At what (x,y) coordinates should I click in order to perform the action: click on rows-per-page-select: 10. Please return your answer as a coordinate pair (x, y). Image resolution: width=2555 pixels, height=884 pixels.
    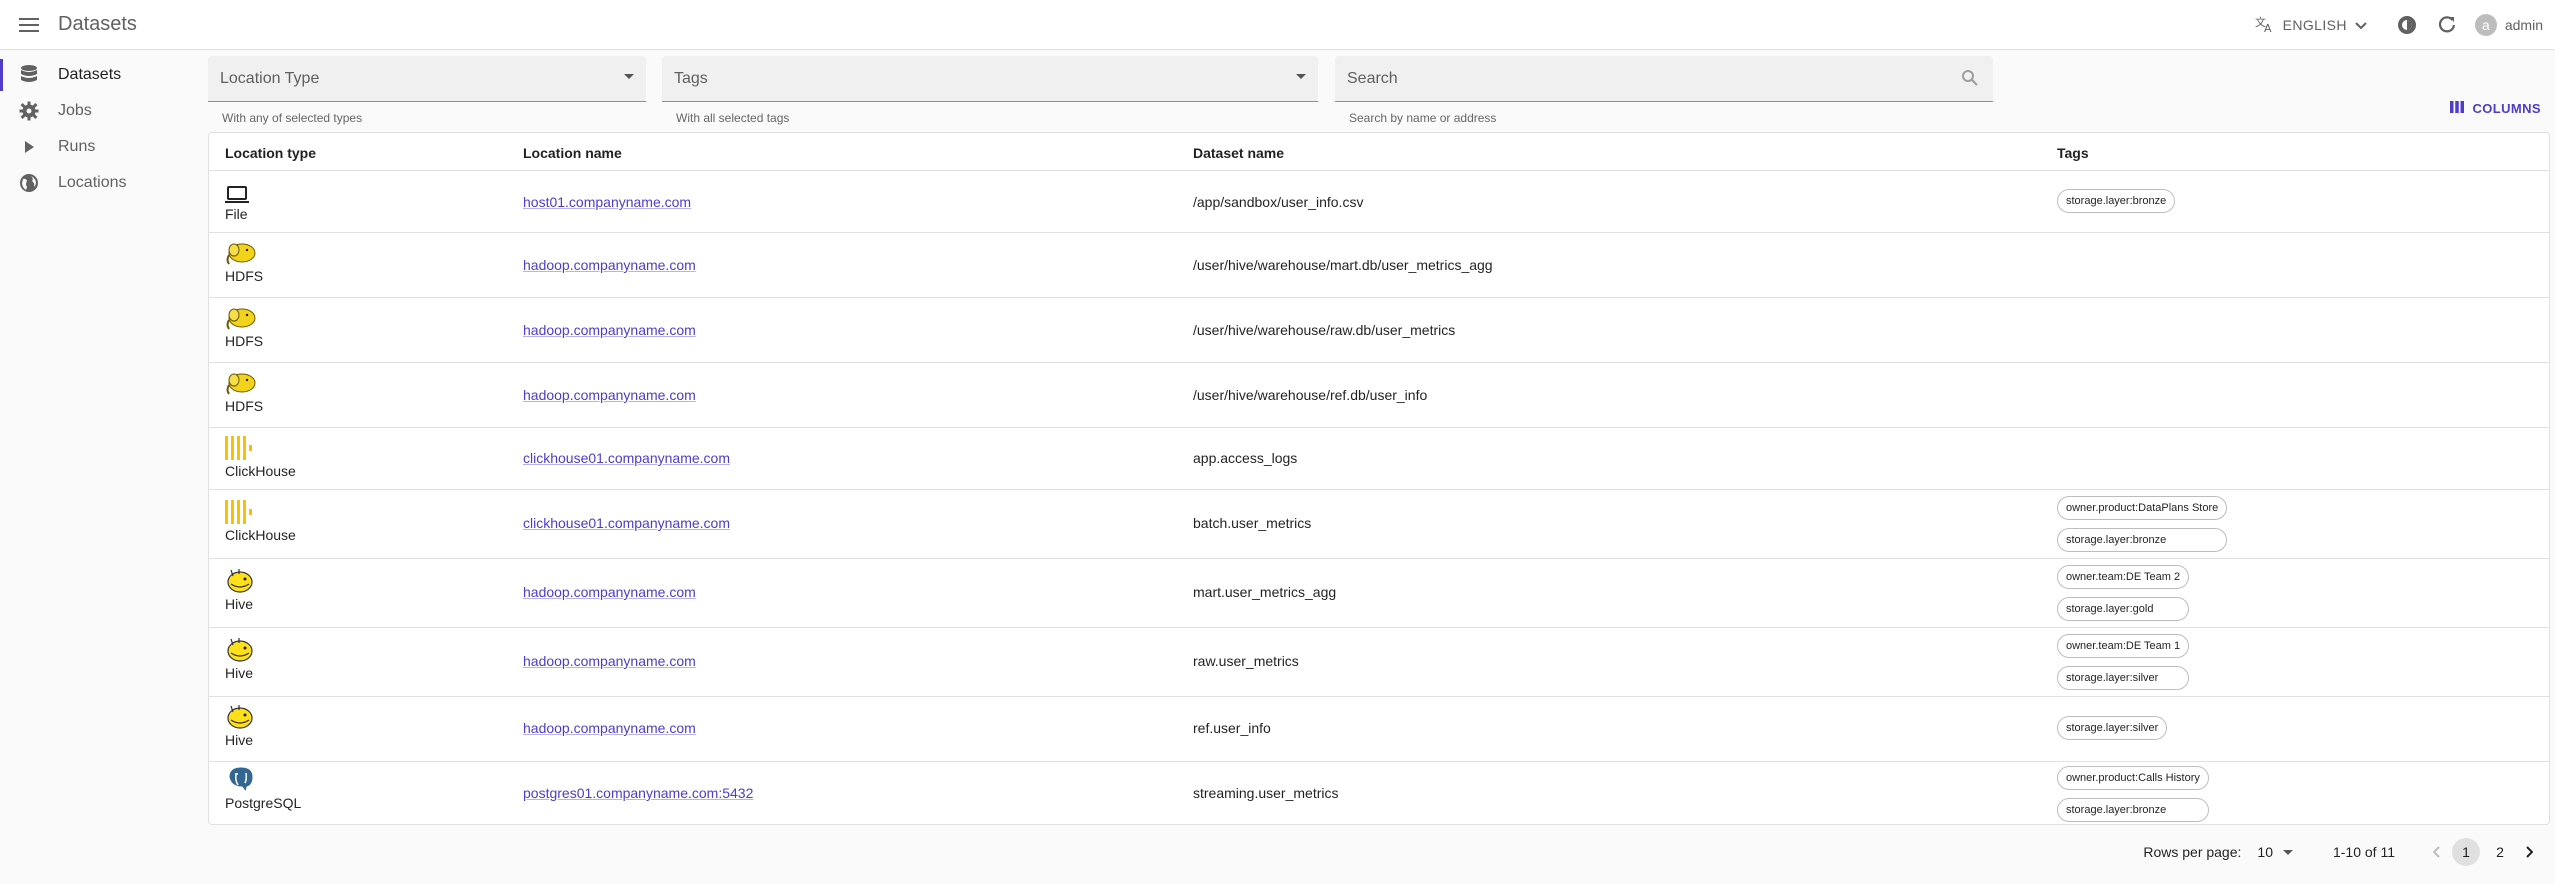
    Looking at the image, I should click on (2275, 852).